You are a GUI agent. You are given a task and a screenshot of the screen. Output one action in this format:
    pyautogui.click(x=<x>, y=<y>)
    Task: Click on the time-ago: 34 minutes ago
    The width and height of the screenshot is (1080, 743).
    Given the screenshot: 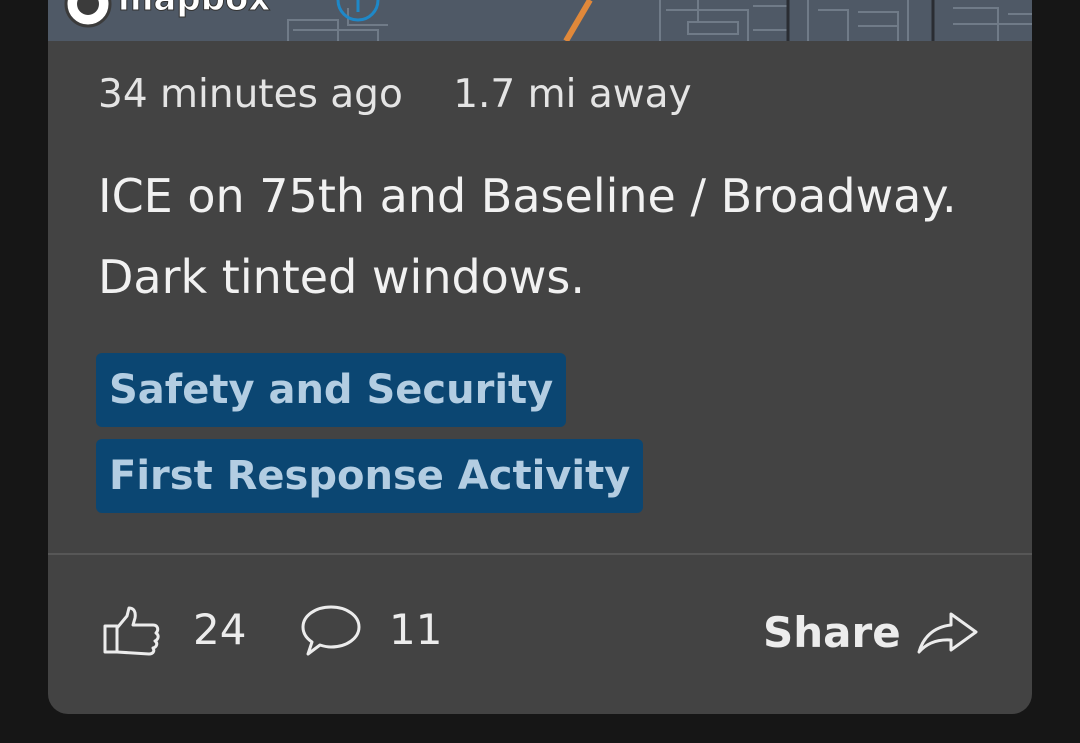 What is the action you would take?
    pyautogui.click(x=250, y=94)
    